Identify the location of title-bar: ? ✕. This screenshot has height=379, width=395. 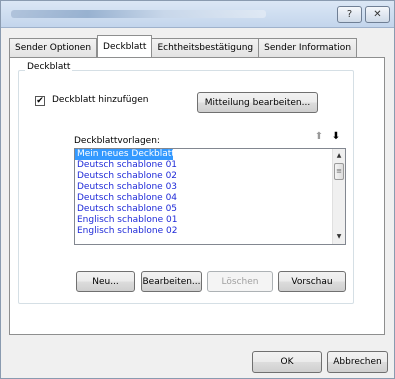
(197, 14).